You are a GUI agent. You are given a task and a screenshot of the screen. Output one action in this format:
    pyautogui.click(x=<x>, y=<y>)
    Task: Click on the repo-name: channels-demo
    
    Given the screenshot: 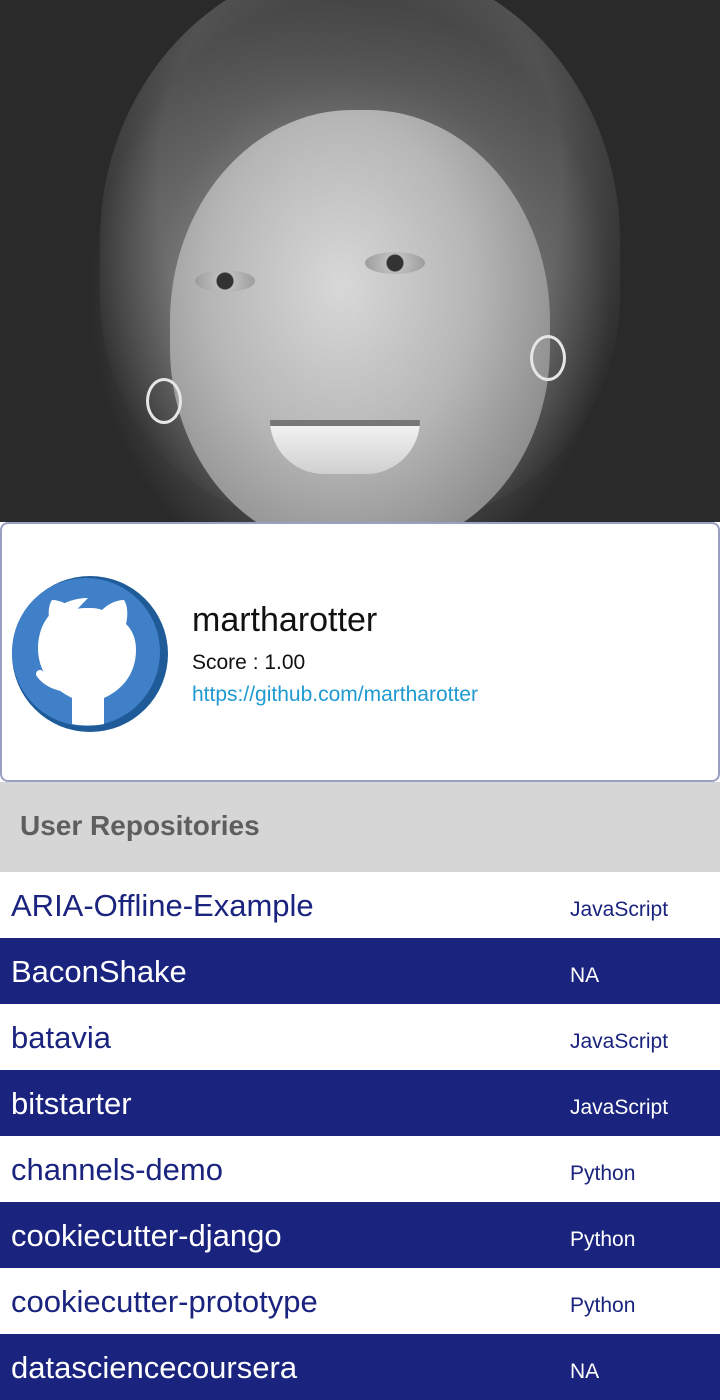 What is the action you would take?
    pyautogui.click(x=117, y=1169)
    